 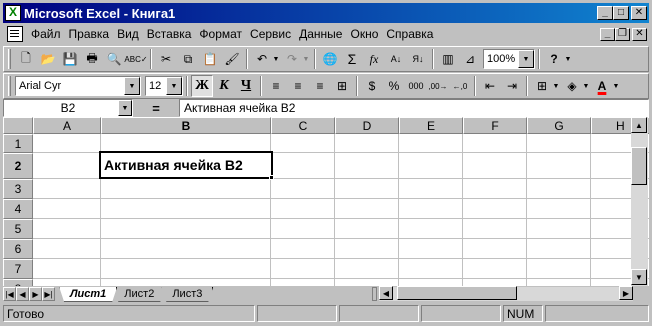 What do you see at coordinates (18, 143) in the screenshot?
I see `row-header-1: 1` at bounding box center [18, 143].